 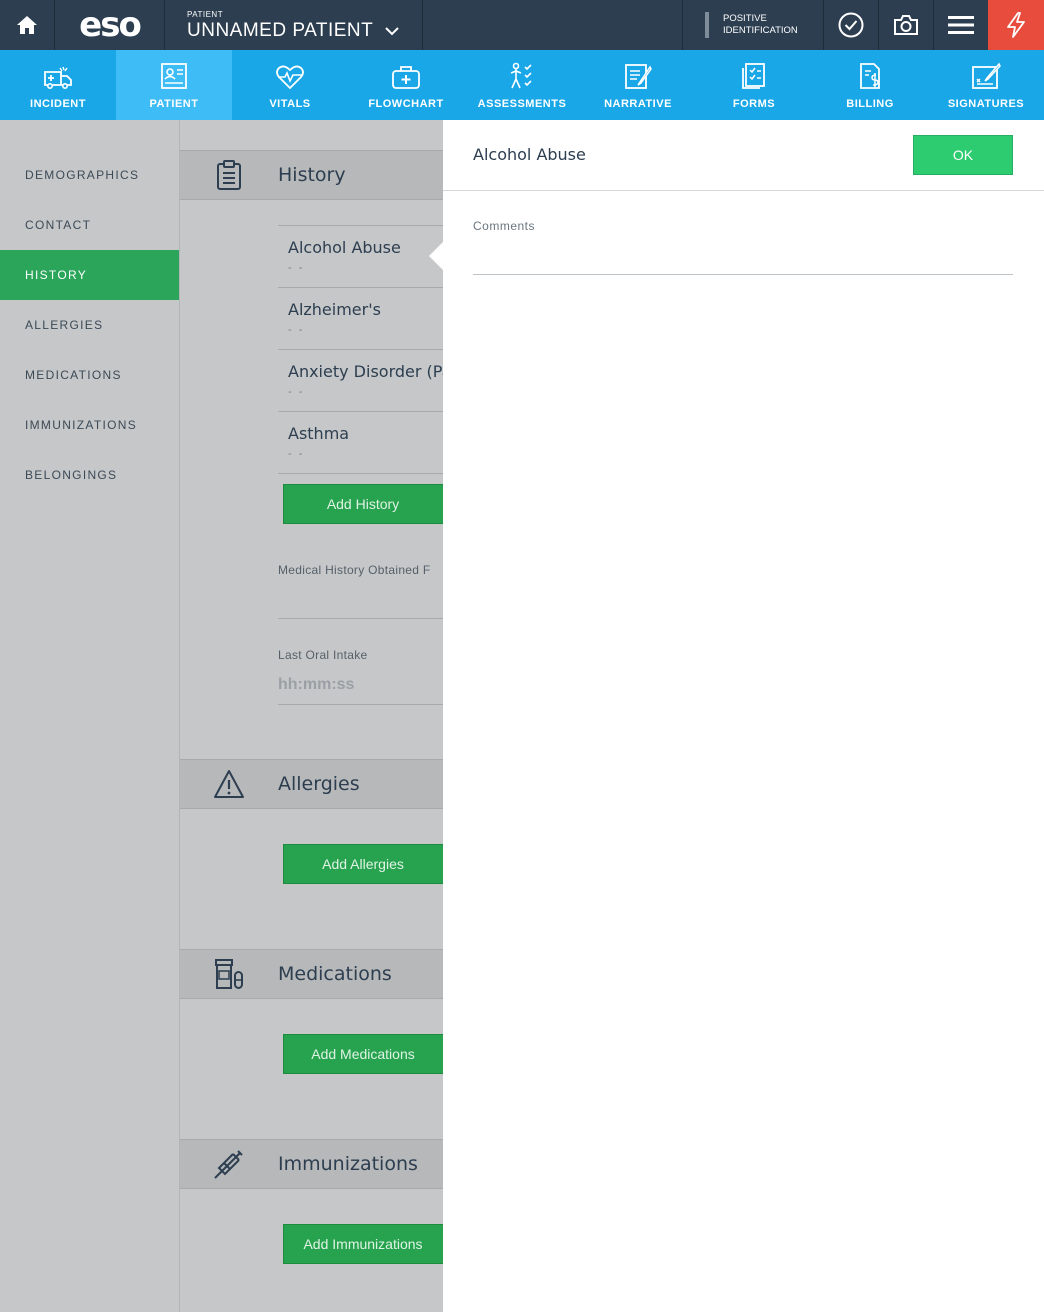 I want to click on warning-icon, so click(x=229, y=784).